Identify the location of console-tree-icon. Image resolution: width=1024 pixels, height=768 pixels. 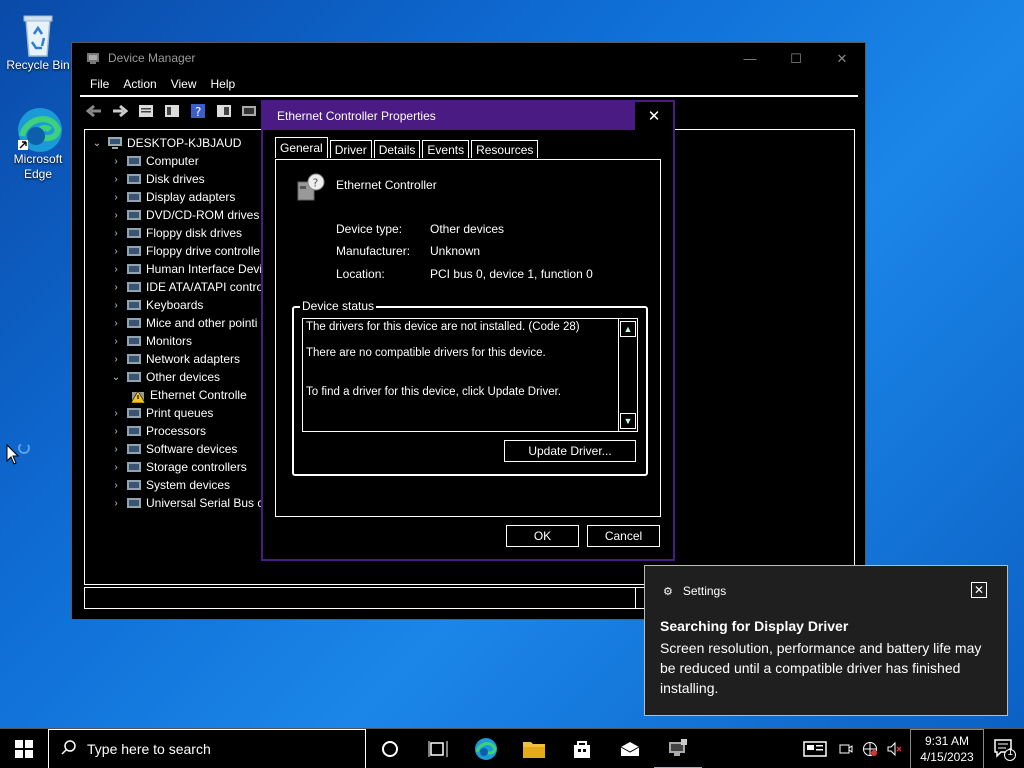
(172, 111).